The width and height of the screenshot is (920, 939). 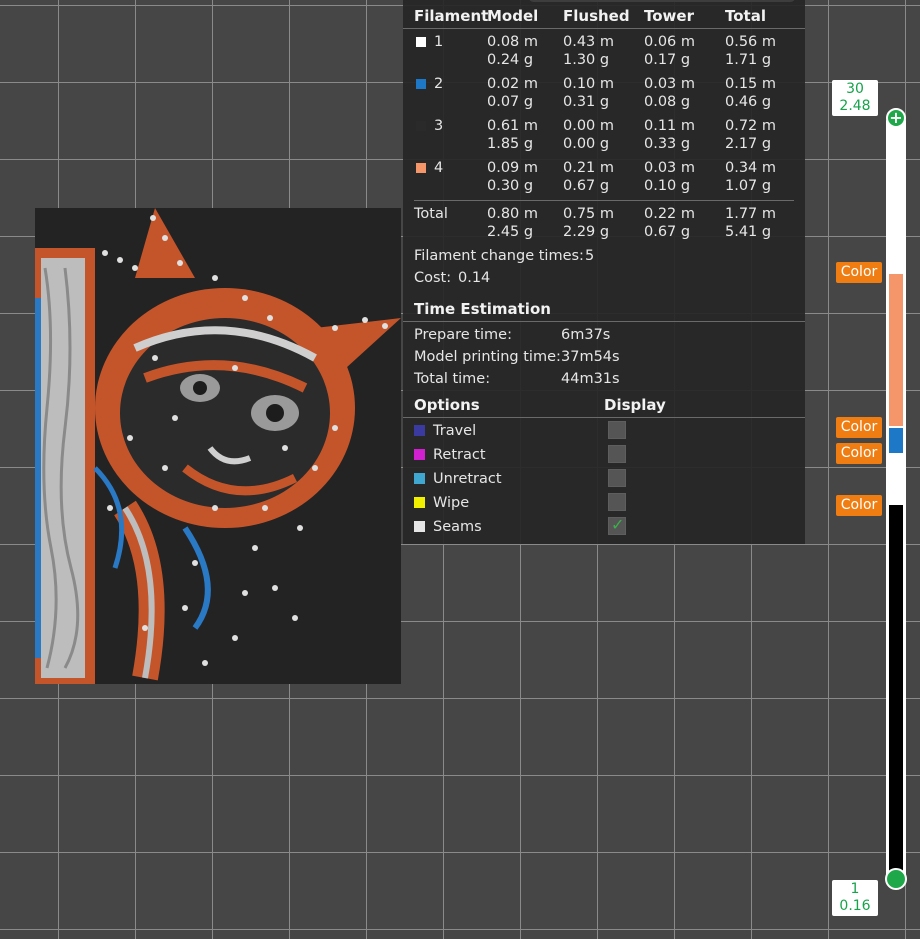 I want to click on bottom-layer-height: 0.16, so click(x=855, y=906).